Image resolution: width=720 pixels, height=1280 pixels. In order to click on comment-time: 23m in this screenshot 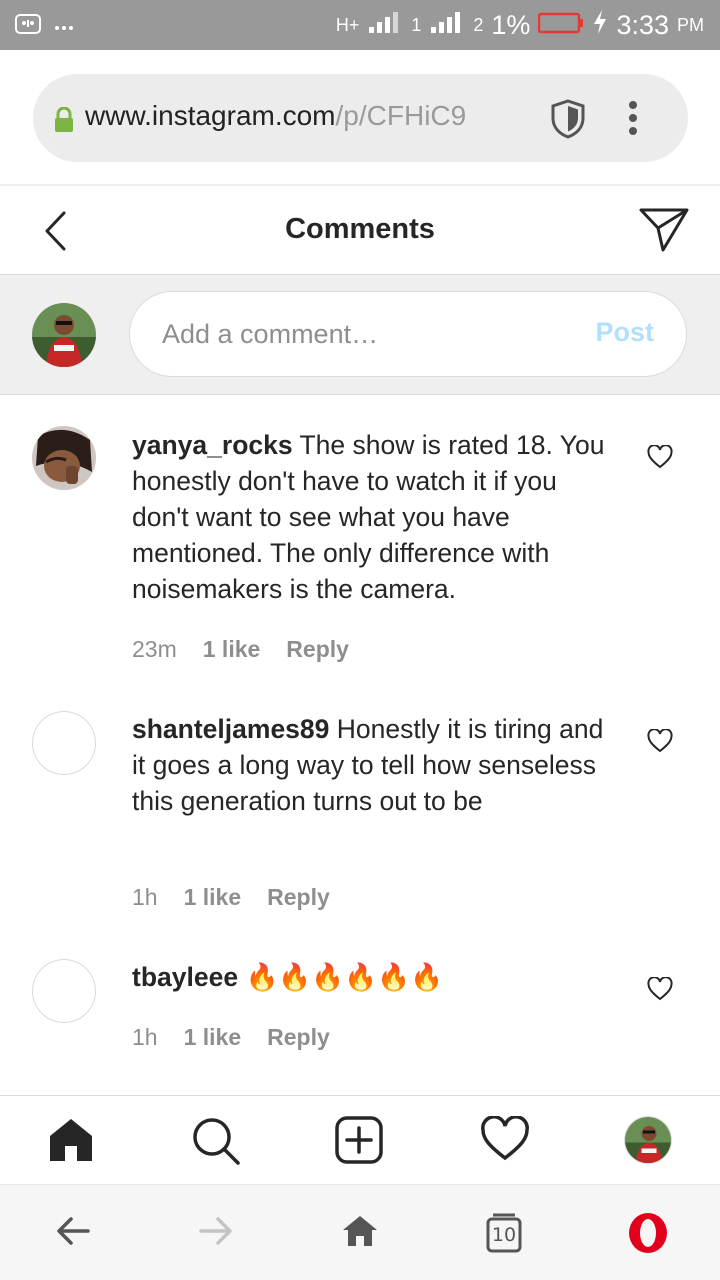, I will do `click(154, 649)`.